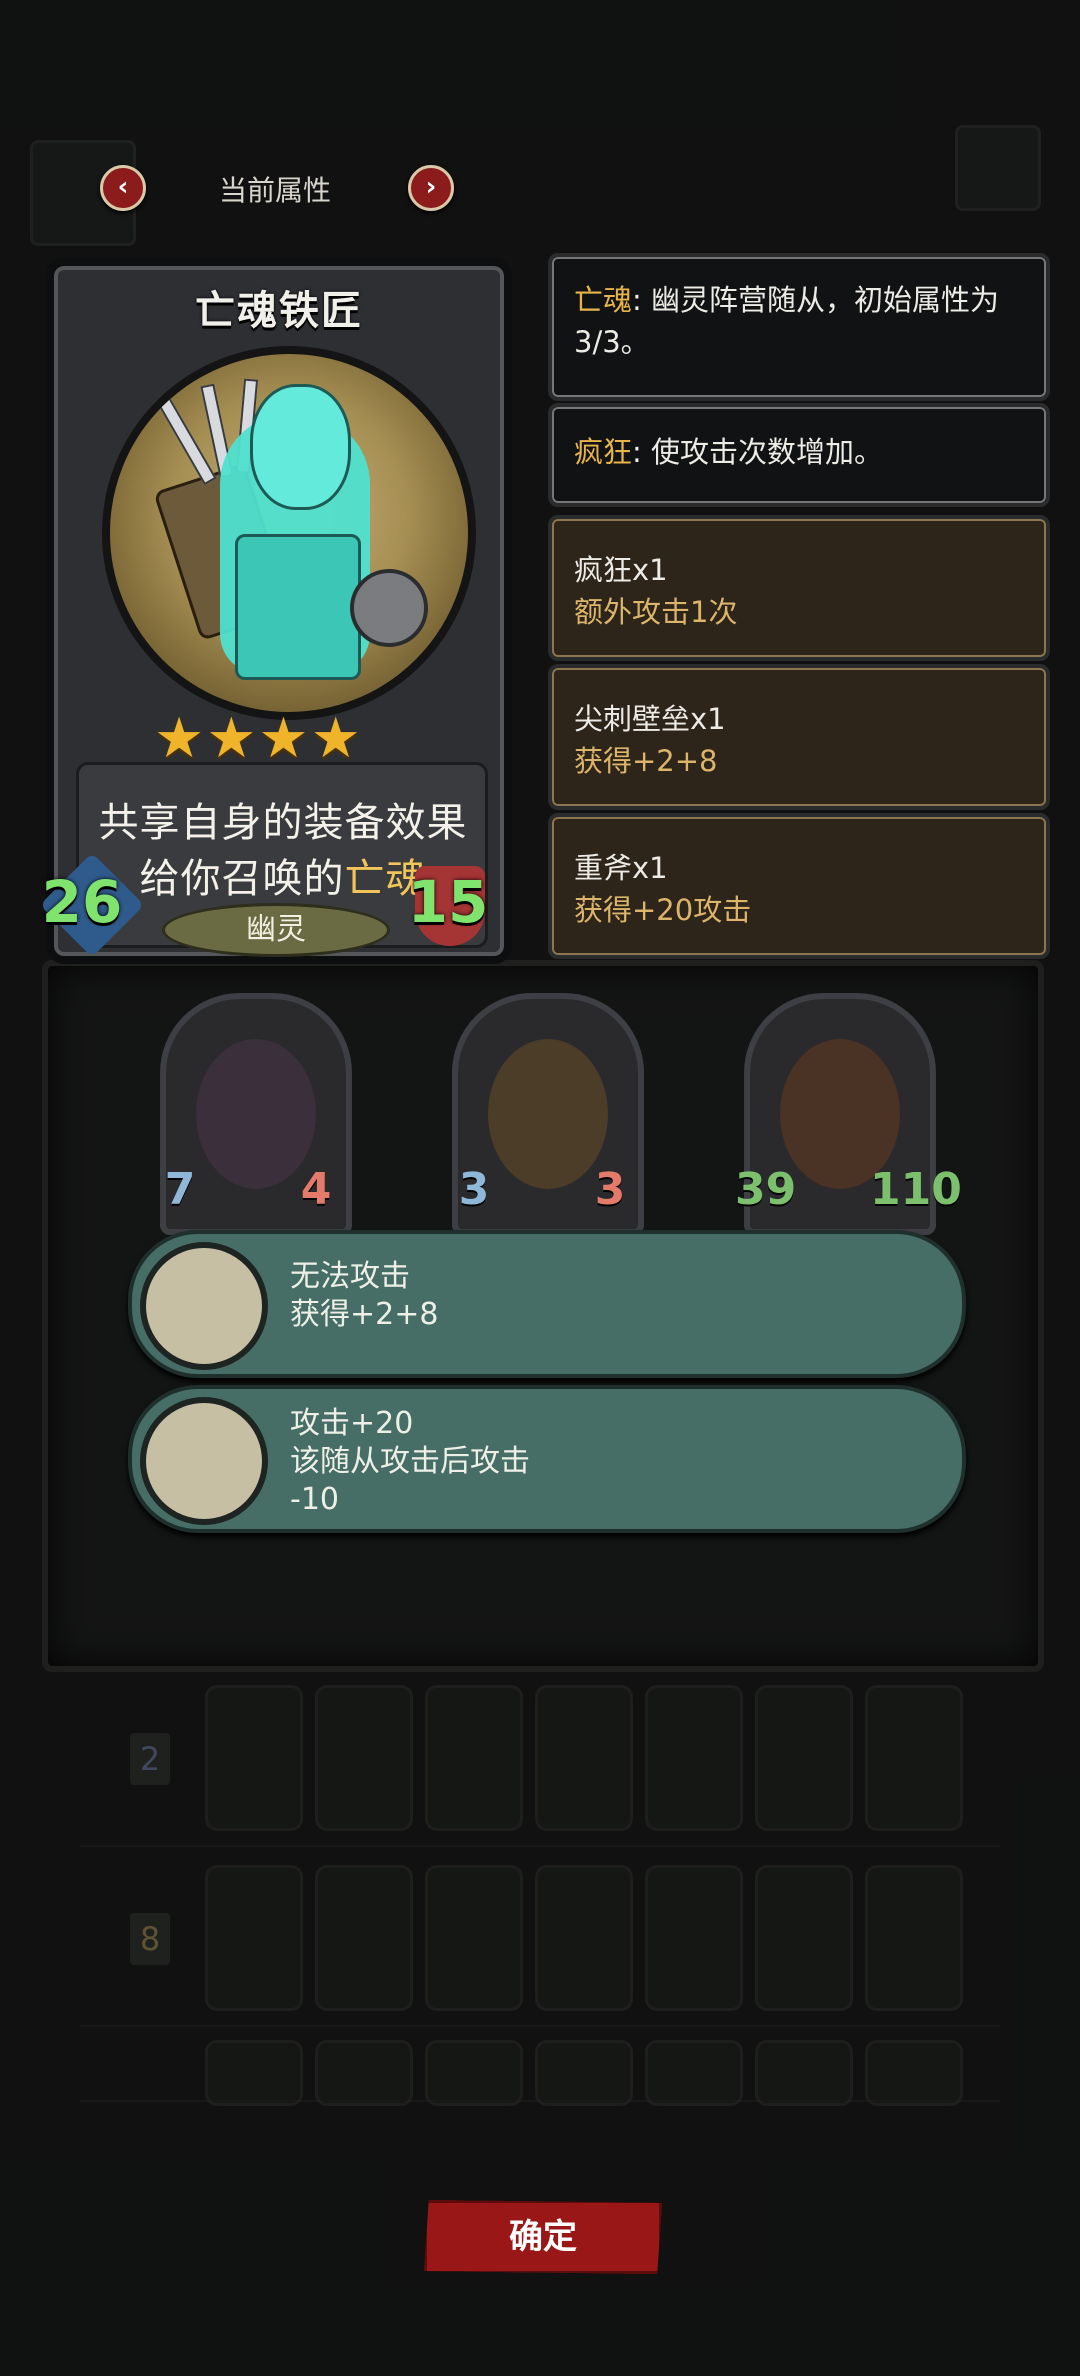 The image size is (1080, 2376). I want to click on minion-health: 110, so click(916, 1189).